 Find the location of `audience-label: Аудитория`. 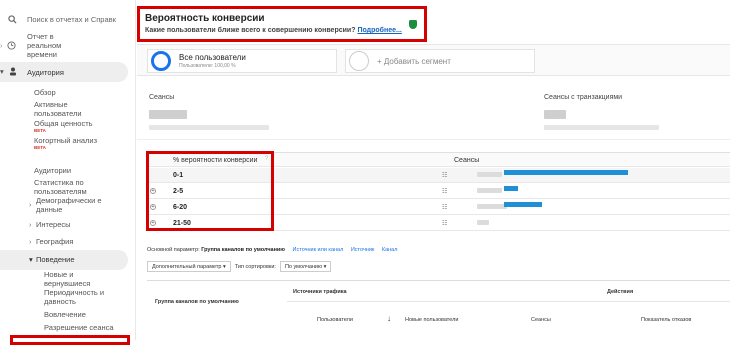

audience-label: Аудитория is located at coordinates (45, 72).